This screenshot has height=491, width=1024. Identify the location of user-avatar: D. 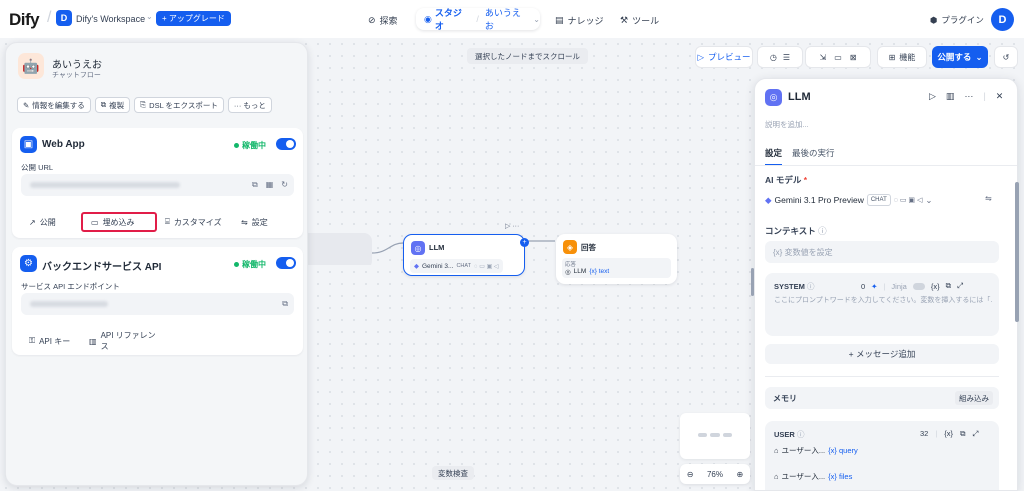
(1002, 19).